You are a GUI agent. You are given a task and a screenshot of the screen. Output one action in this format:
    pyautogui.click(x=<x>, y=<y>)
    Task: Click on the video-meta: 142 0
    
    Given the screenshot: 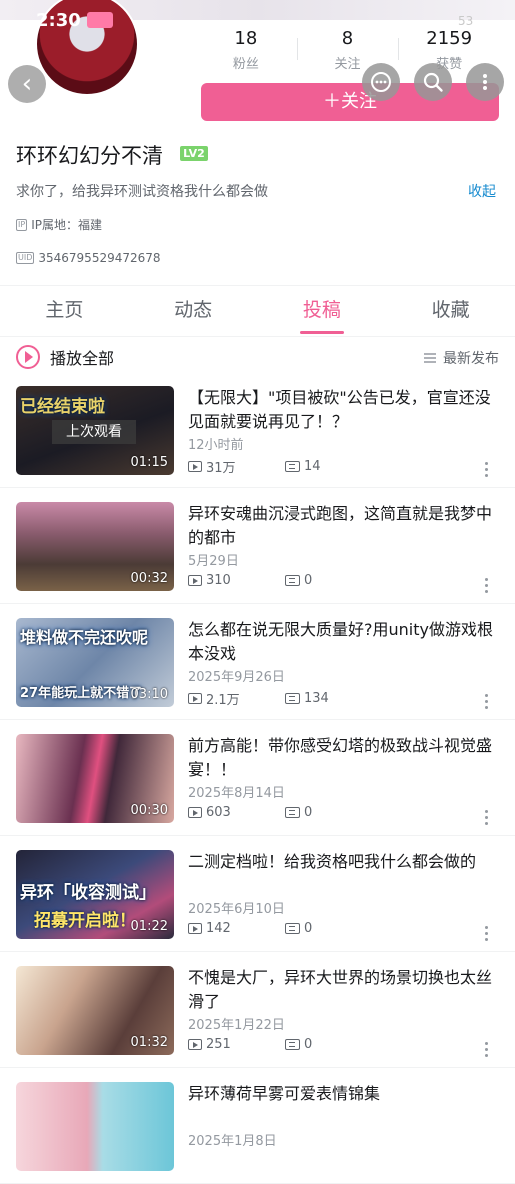 What is the action you would take?
    pyautogui.click(x=250, y=928)
    